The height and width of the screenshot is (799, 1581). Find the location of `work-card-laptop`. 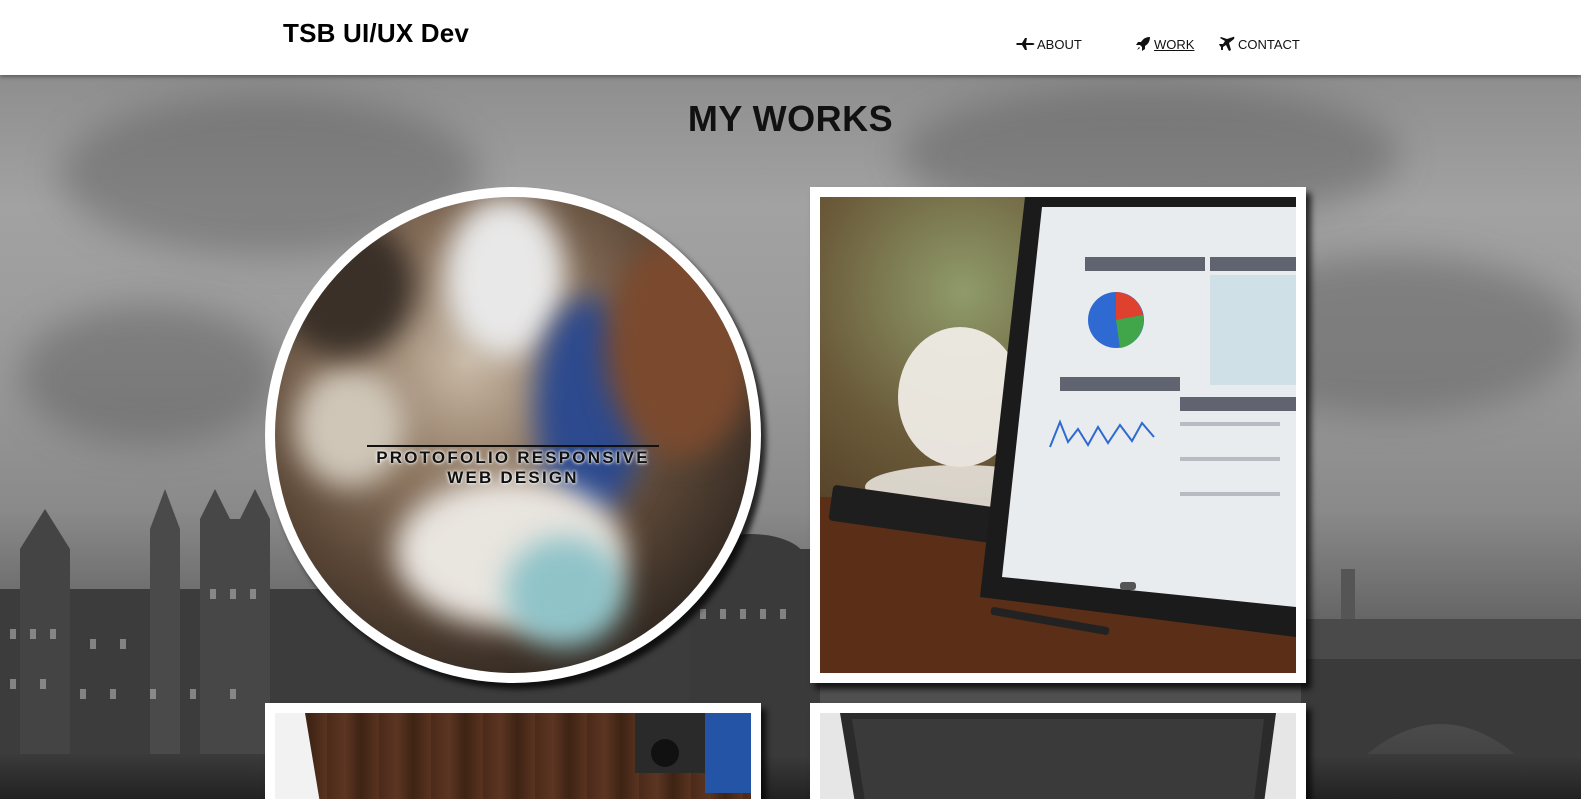

work-card-laptop is located at coordinates (1058, 751).